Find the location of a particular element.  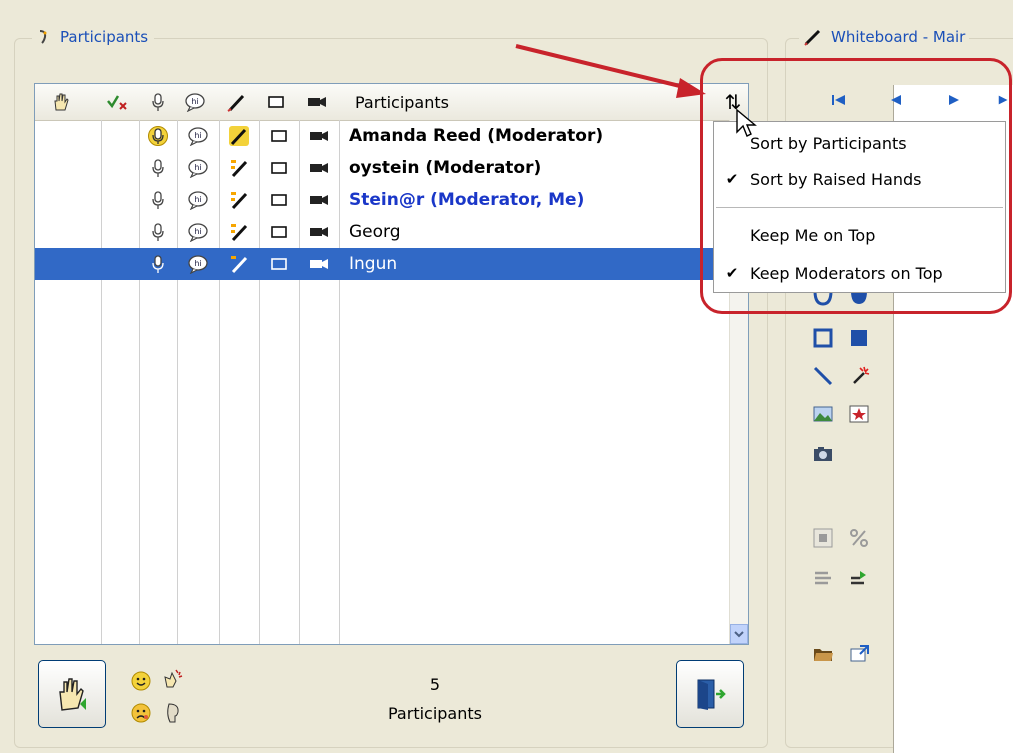

line-tool is located at coordinates (823, 376).